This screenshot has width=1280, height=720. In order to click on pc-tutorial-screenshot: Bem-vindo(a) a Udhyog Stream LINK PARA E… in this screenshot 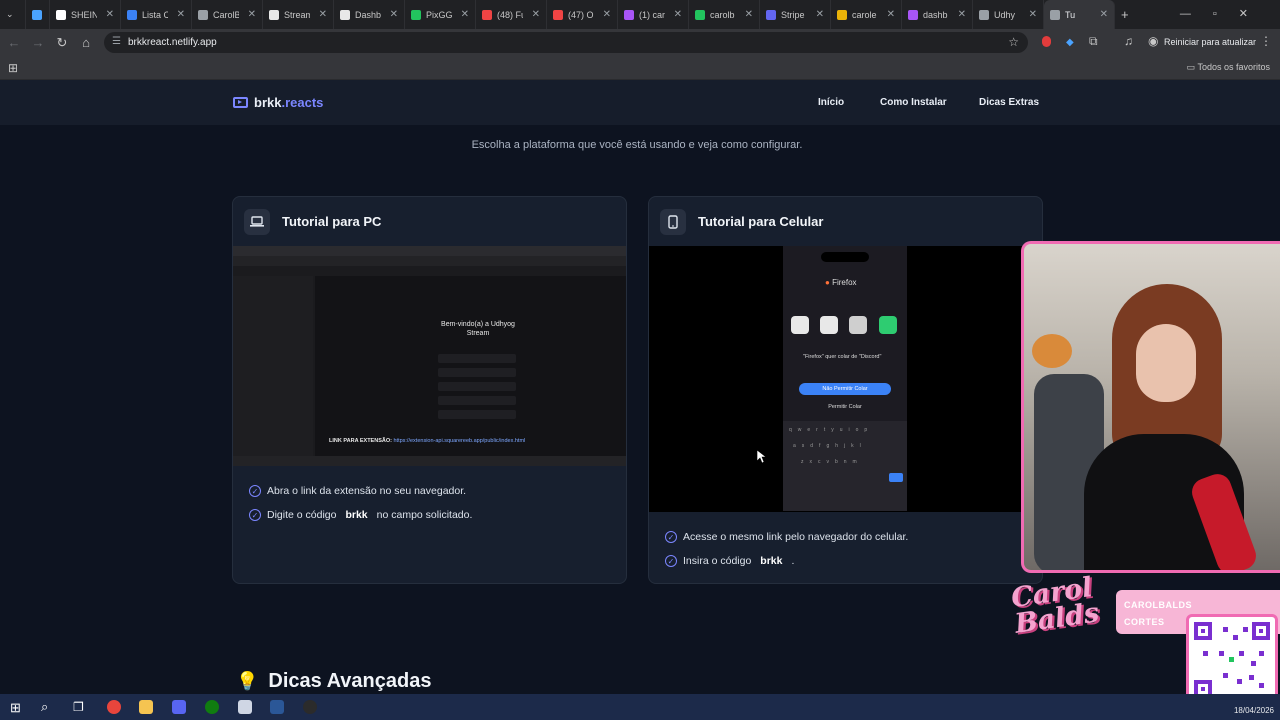, I will do `click(429, 356)`.